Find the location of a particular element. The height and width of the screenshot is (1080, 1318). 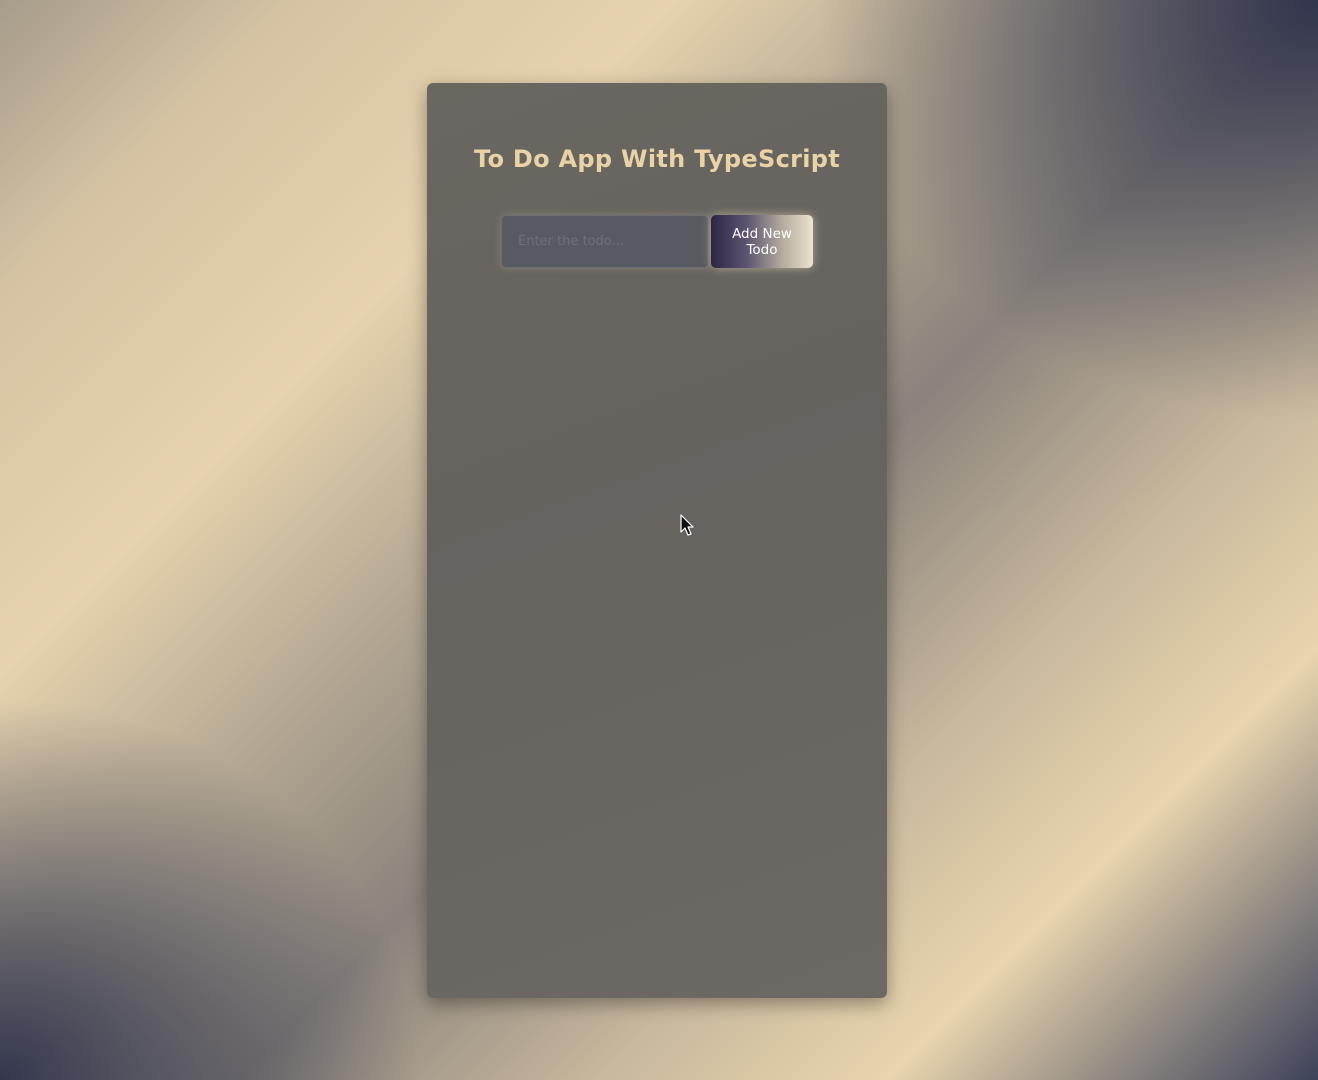

add-todo-form: Add New Todo is located at coordinates (657, 241).